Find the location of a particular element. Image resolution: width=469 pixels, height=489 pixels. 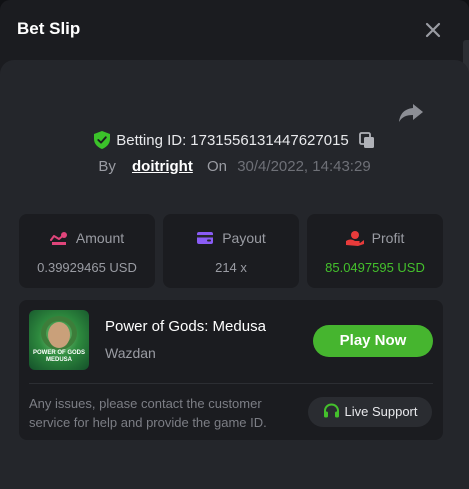

modal-title: Bet Slip is located at coordinates (49, 28).